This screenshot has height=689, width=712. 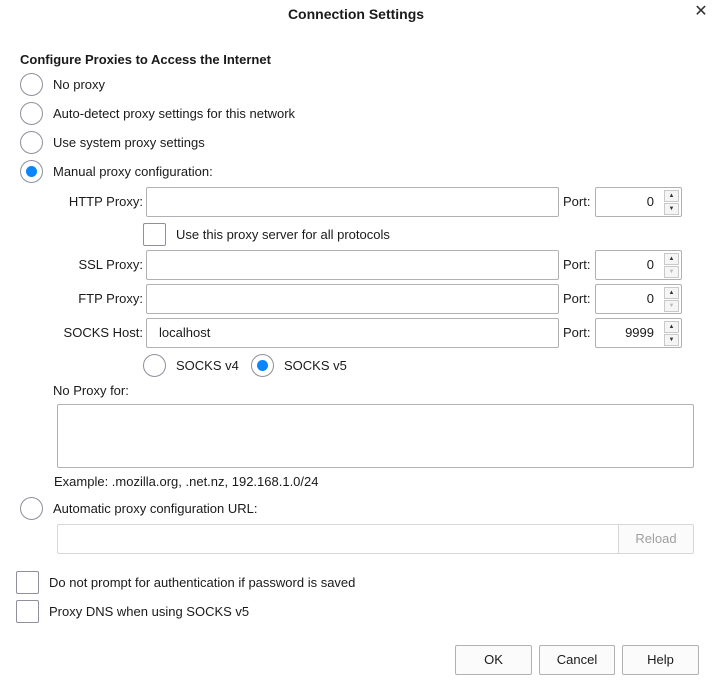 I want to click on close-icon: ✕, so click(x=701, y=13).